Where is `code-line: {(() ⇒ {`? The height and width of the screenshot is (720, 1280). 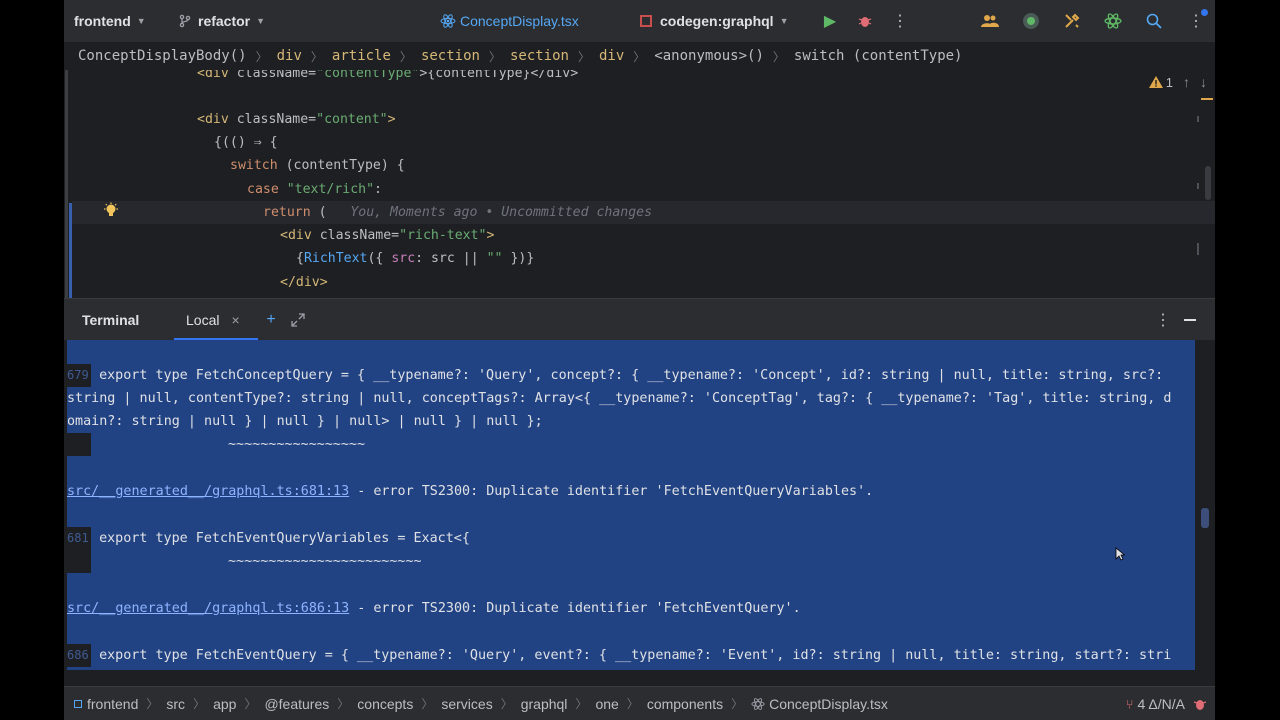
code-line: {(() ⇒ { is located at coordinates (246, 142).